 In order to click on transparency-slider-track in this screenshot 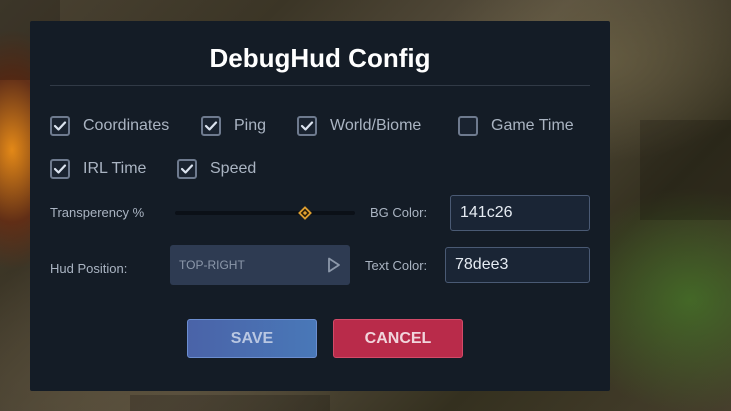, I will do `click(265, 213)`.